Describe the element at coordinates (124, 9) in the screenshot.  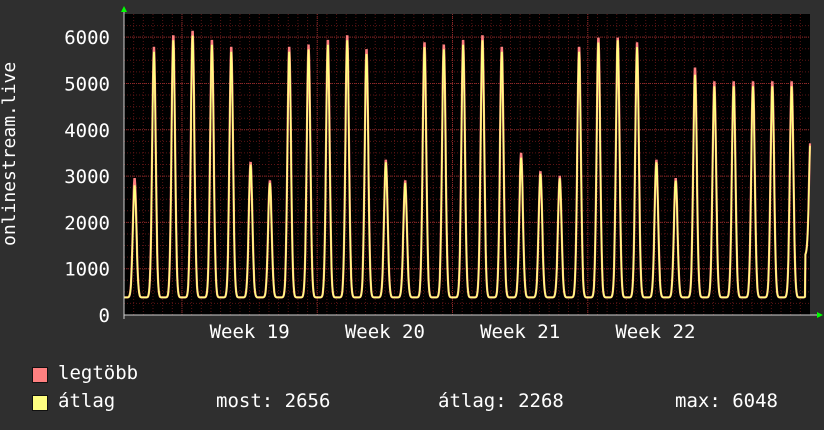
I see `y-axis-arrow` at that location.